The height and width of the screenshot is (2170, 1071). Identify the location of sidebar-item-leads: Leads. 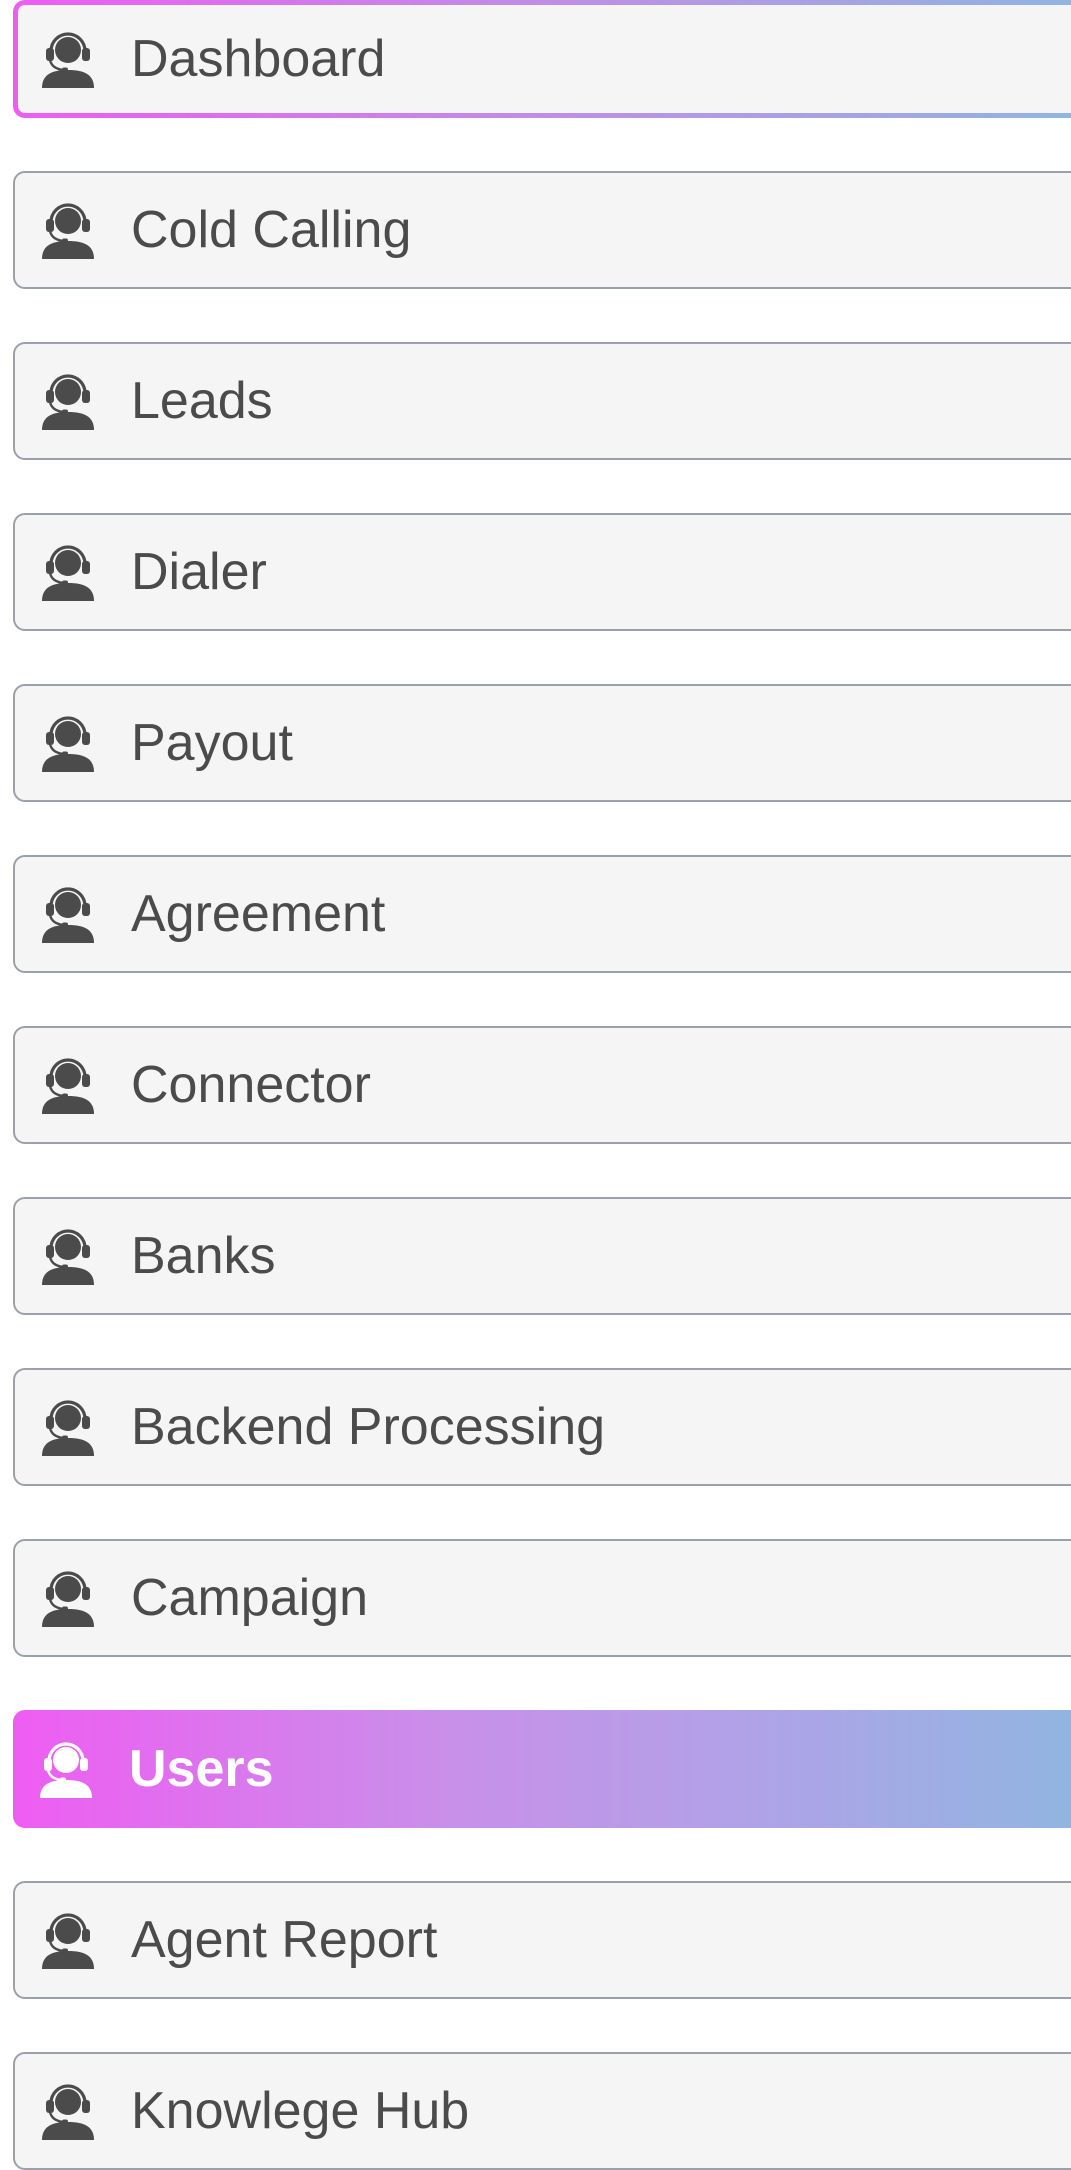
(542, 401).